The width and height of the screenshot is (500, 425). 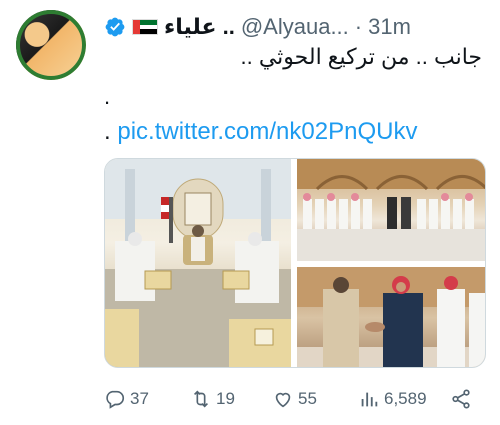 I want to click on reply-icon, so click(x=115, y=399).